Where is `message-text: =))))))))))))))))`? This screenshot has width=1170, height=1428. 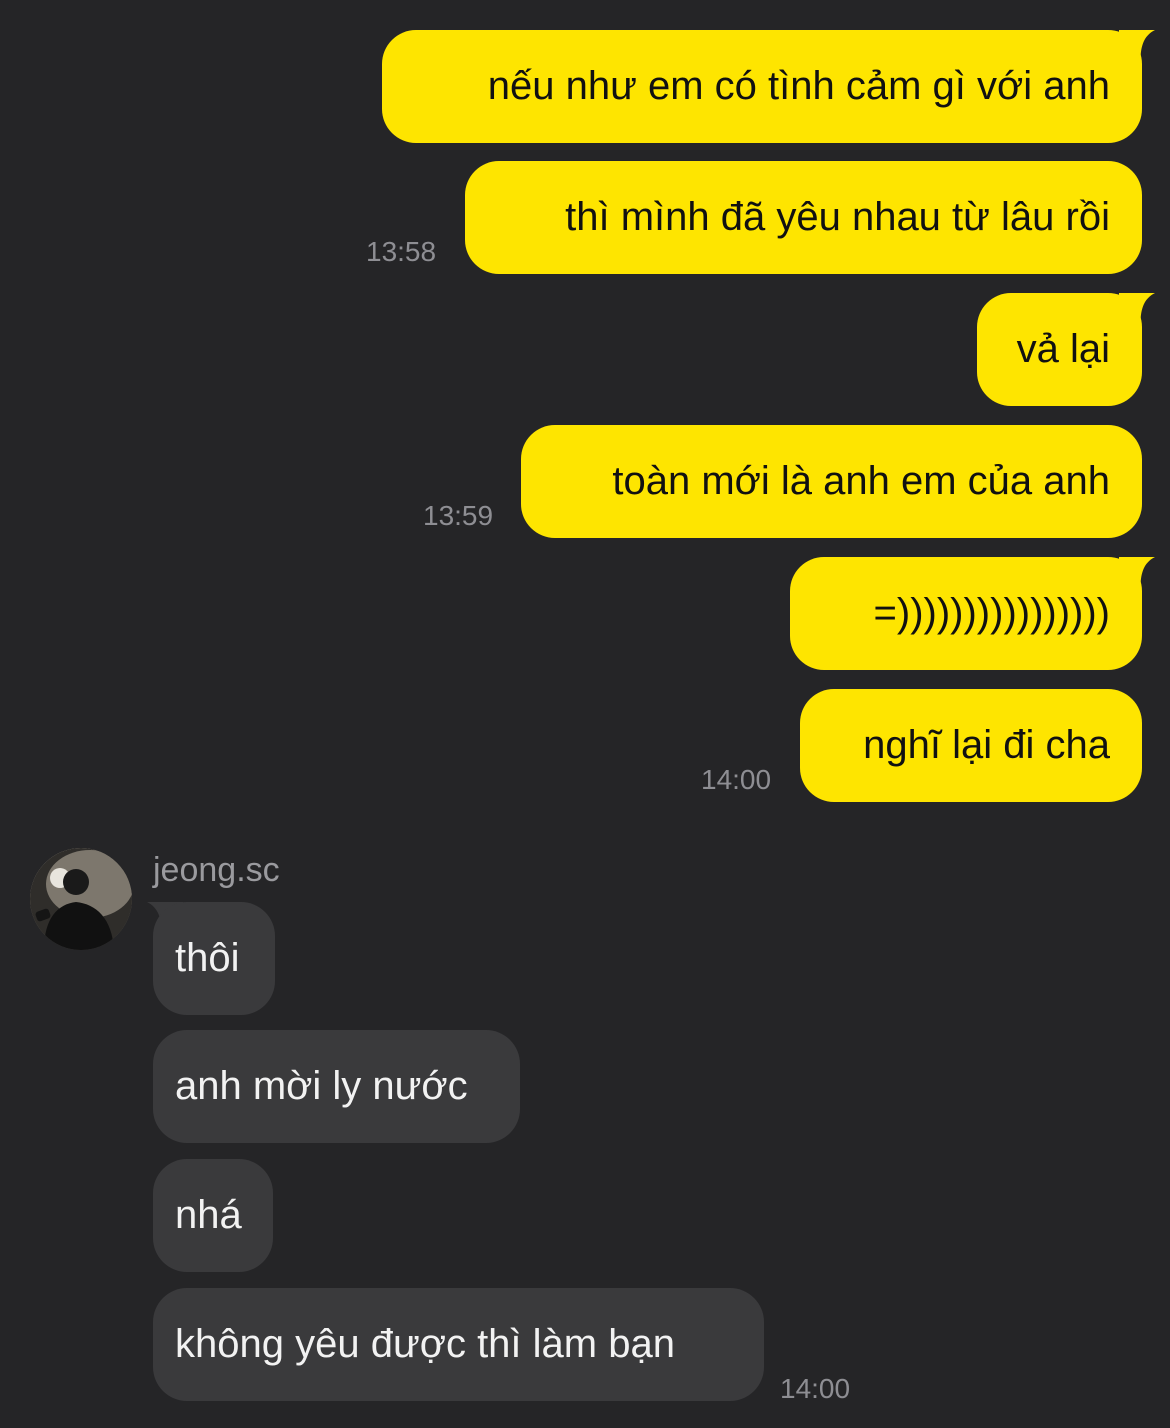
message-text: =)))))))))))))))) is located at coordinates (991, 613).